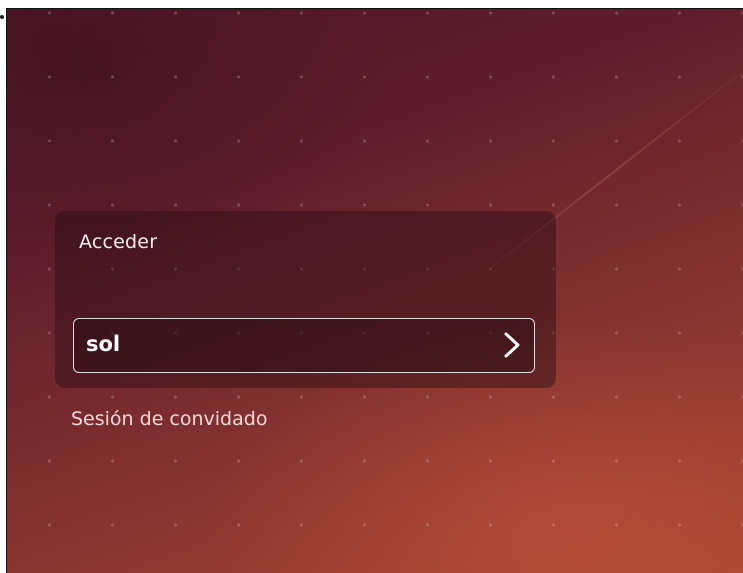 This screenshot has height=573, width=743. I want to click on selected-user-name: sol, so click(103, 344).